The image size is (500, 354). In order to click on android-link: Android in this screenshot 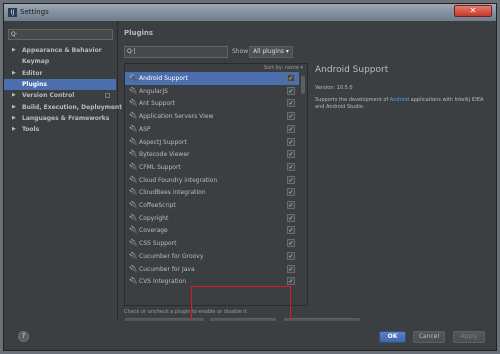, I will do `click(399, 100)`.